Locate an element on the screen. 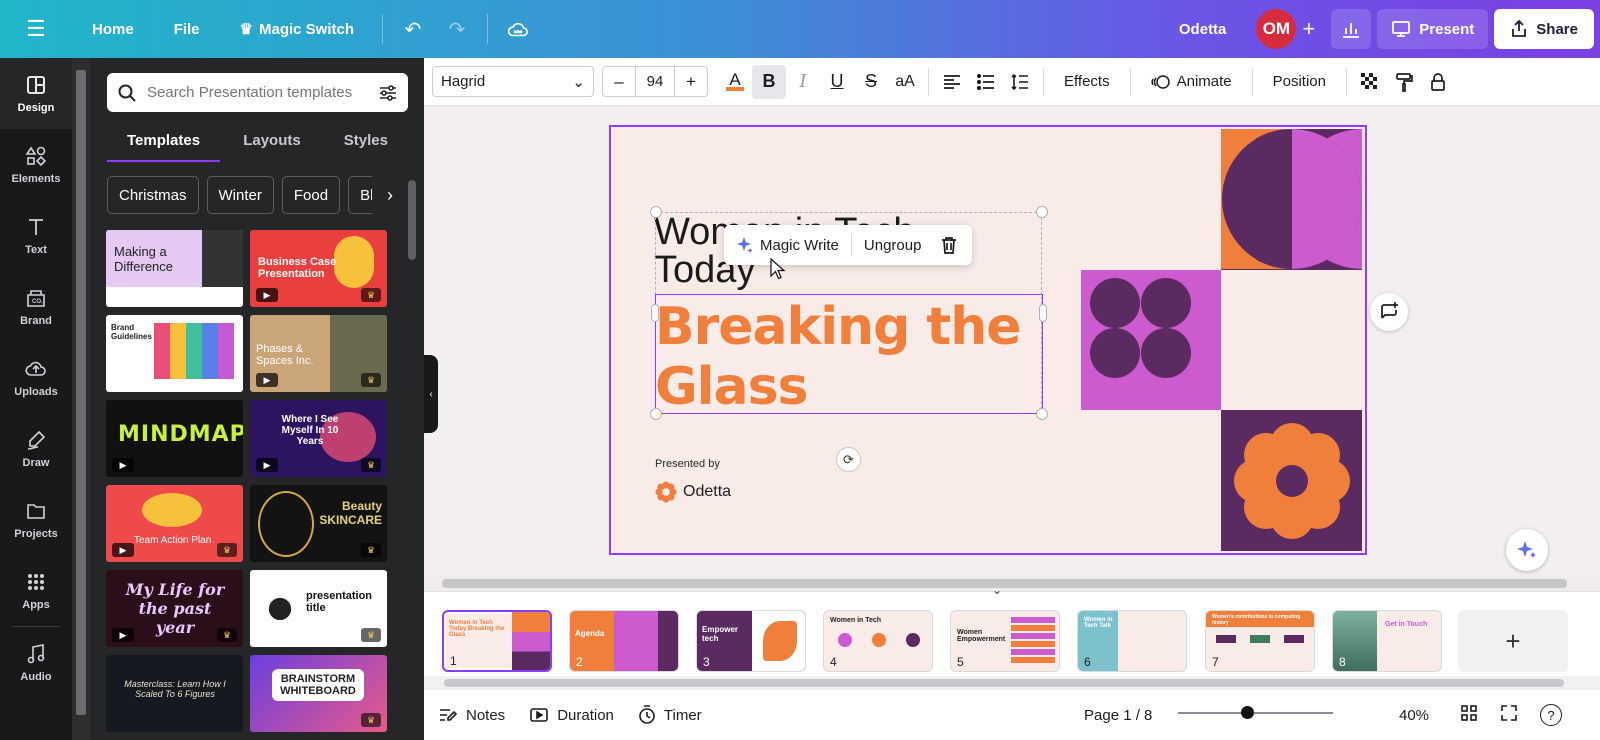  trash-icon is located at coordinates (949, 245).